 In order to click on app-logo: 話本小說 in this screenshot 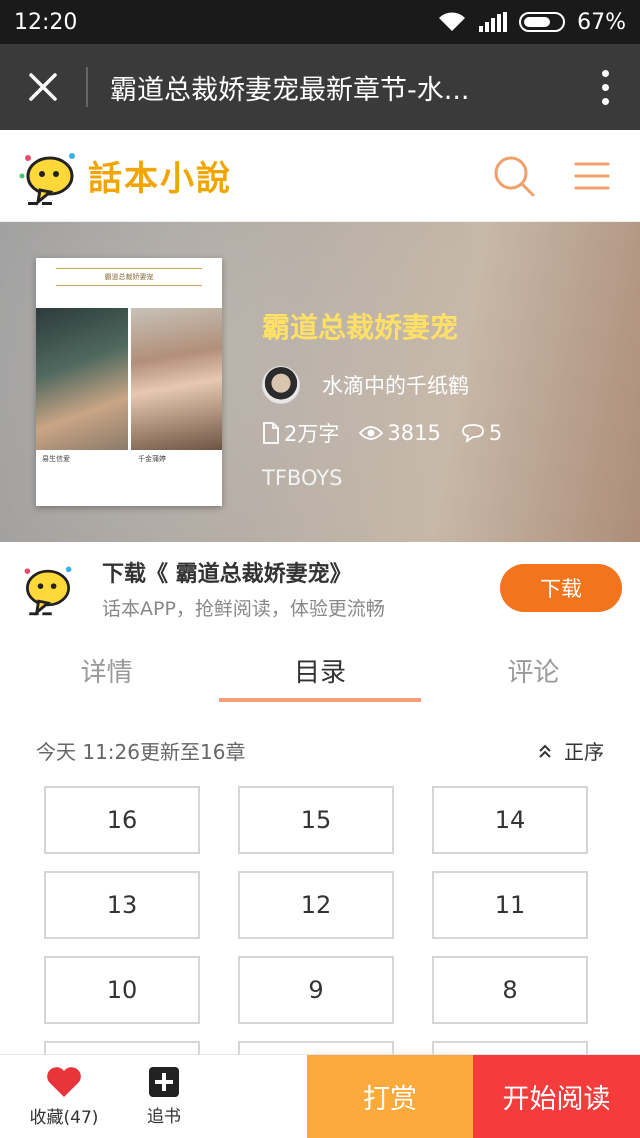, I will do `click(242, 176)`.